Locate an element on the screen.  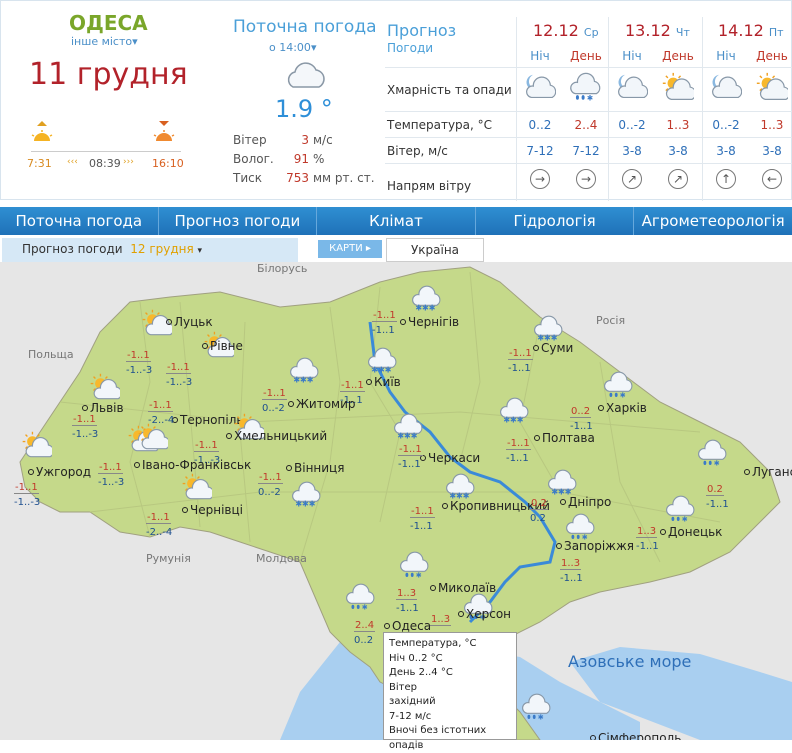
map-city: Харків is located at coordinates (622, 408).